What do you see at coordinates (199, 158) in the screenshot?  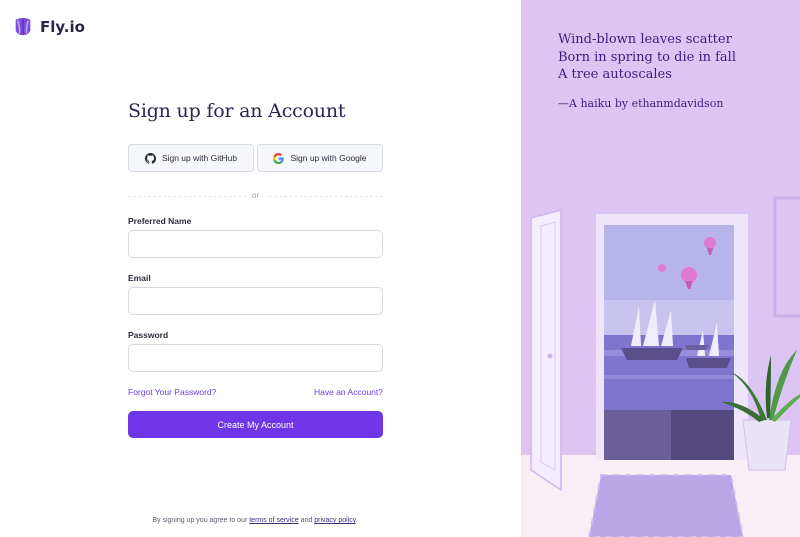 I see `github-button-label: Sign up with GitHub` at bounding box center [199, 158].